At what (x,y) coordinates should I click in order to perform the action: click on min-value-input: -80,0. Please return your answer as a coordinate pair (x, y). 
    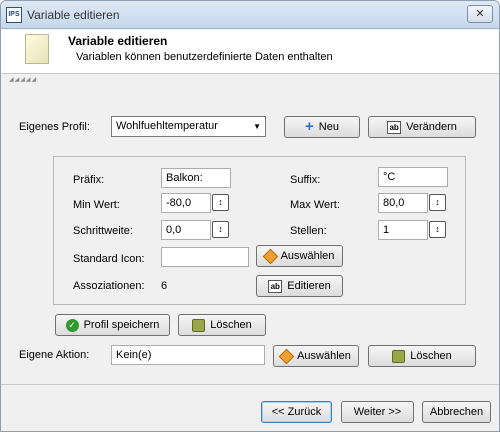
    Looking at the image, I should click on (186, 203).